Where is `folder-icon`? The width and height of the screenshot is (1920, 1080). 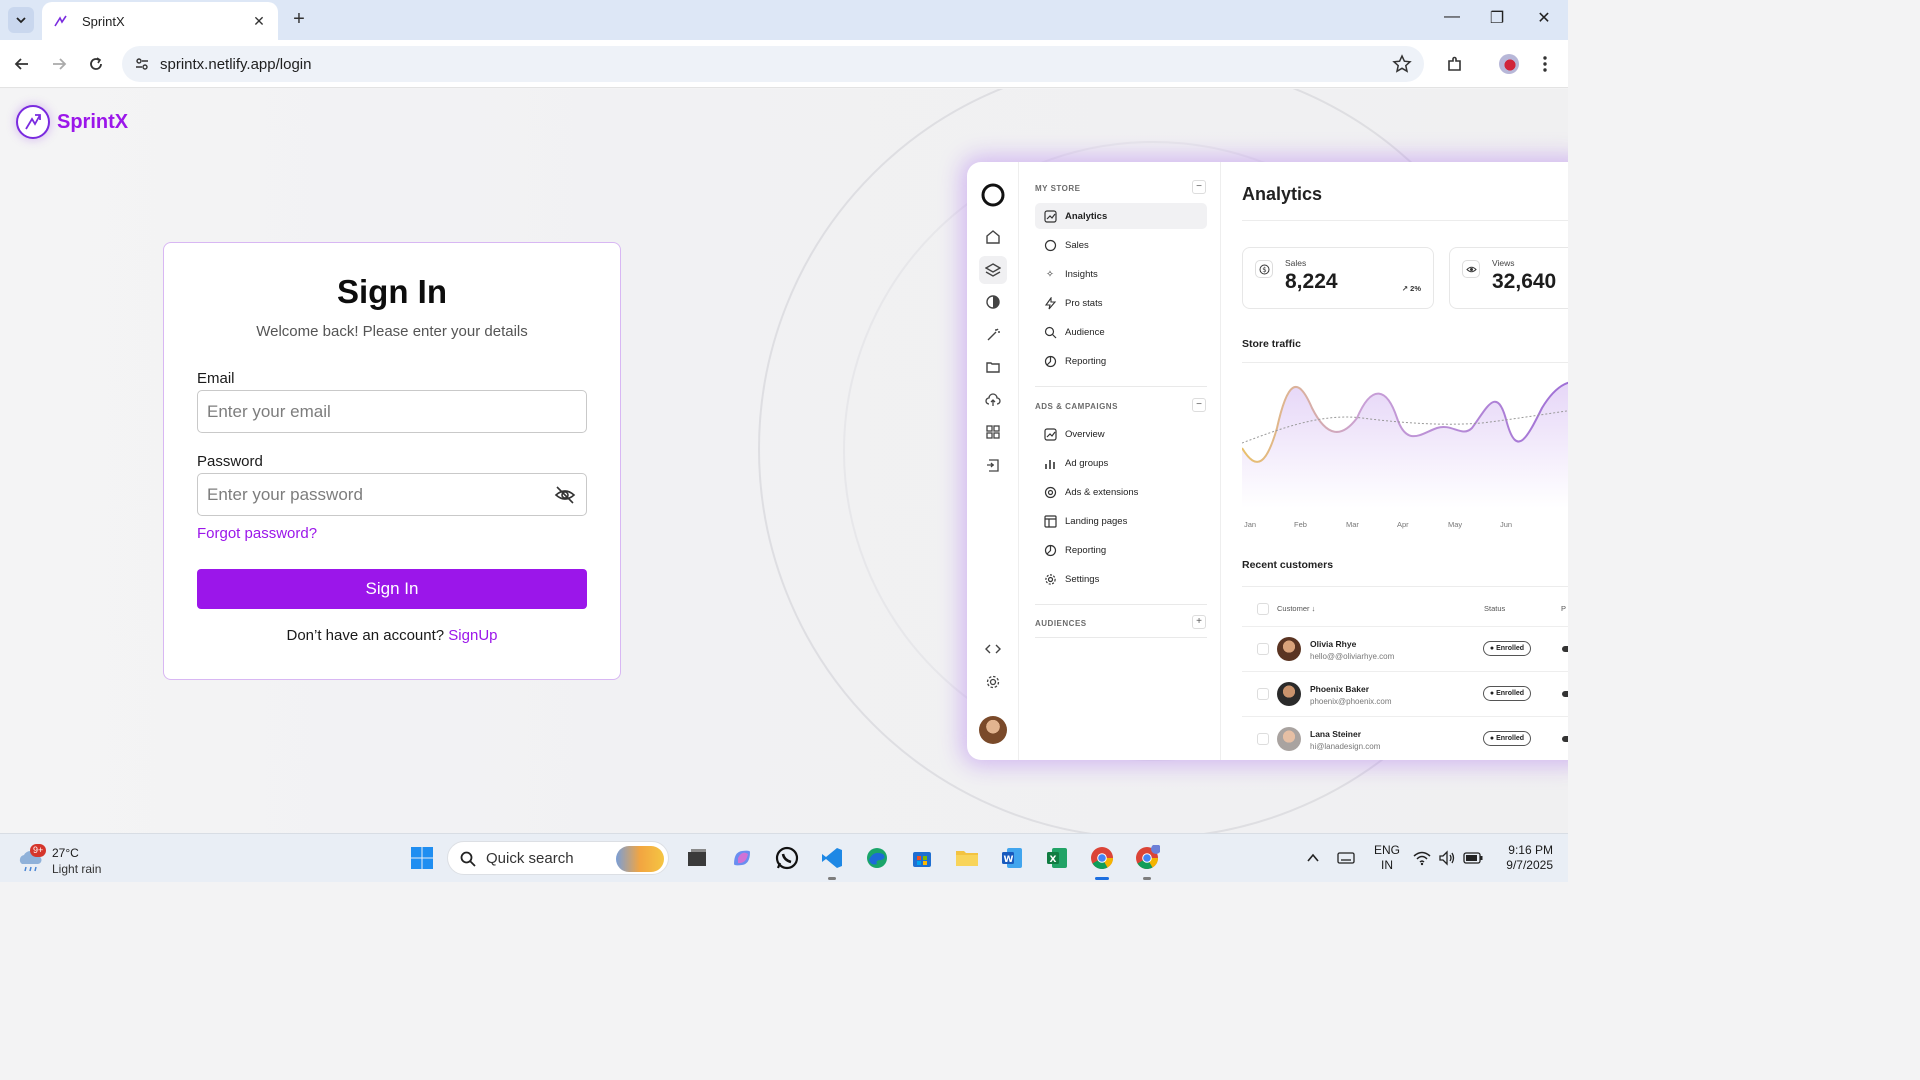
folder-icon is located at coordinates (967, 858).